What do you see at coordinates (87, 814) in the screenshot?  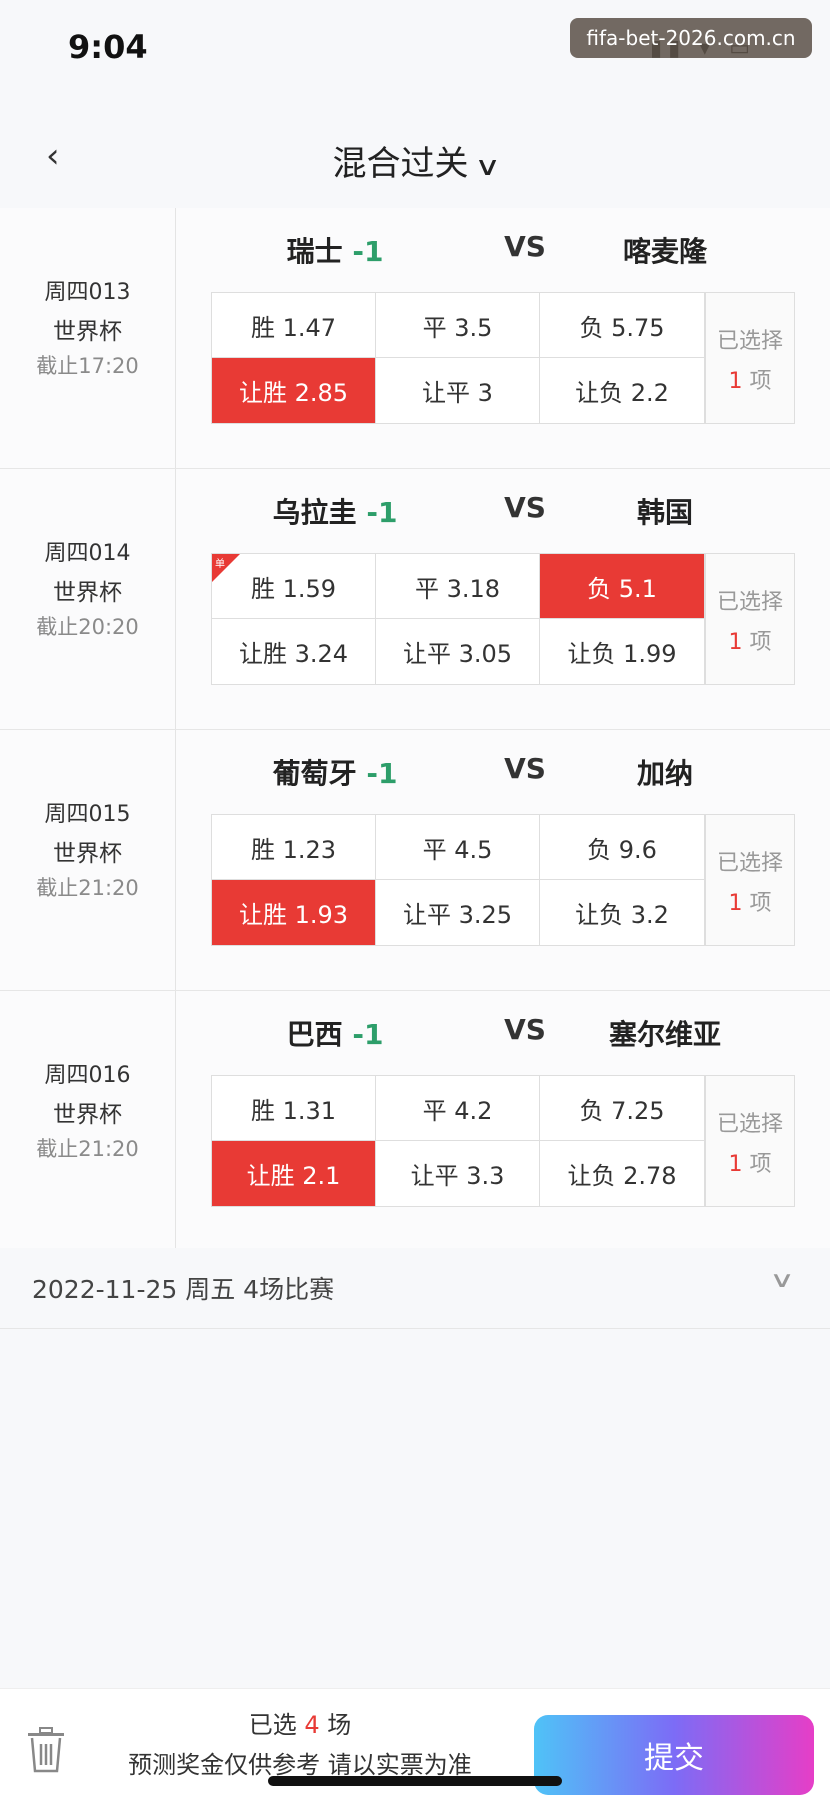 I see `match-code: 周四015` at bounding box center [87, 814].